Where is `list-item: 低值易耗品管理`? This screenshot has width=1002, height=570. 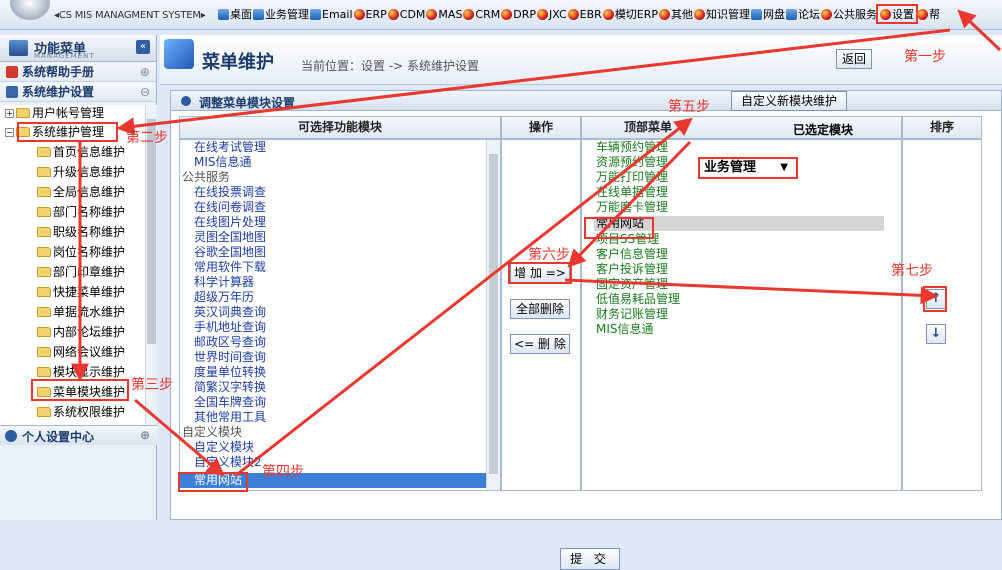 list-item: 低值易耗品管理 is located at coordinates (638, 299).